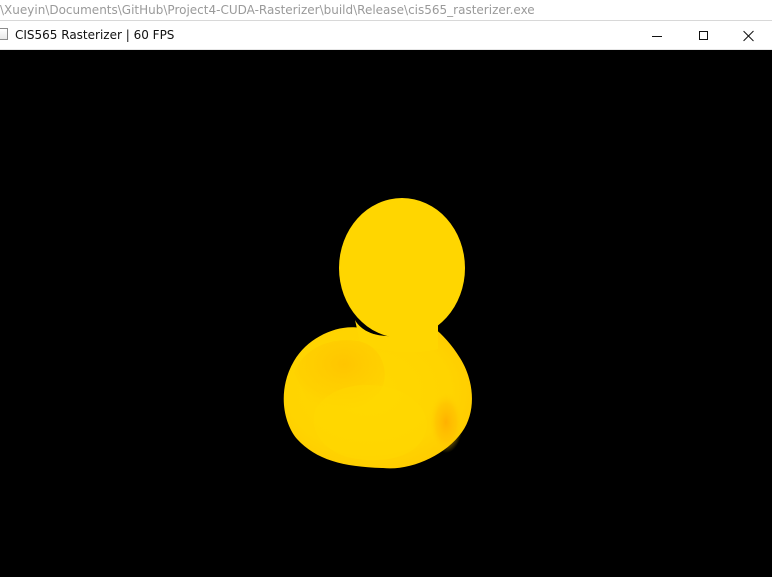 This screenshot has height=577, width=772. I want to click on duck-model, so click(377, 333).